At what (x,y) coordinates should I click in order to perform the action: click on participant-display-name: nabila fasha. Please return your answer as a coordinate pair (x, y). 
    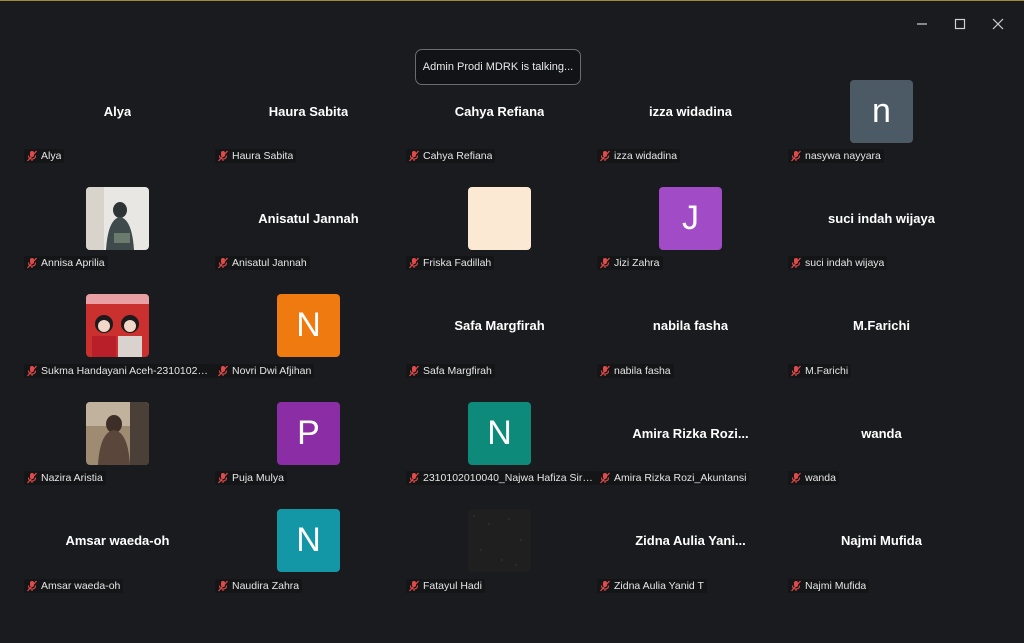
    Looking at the image, I should click on (690, 326).